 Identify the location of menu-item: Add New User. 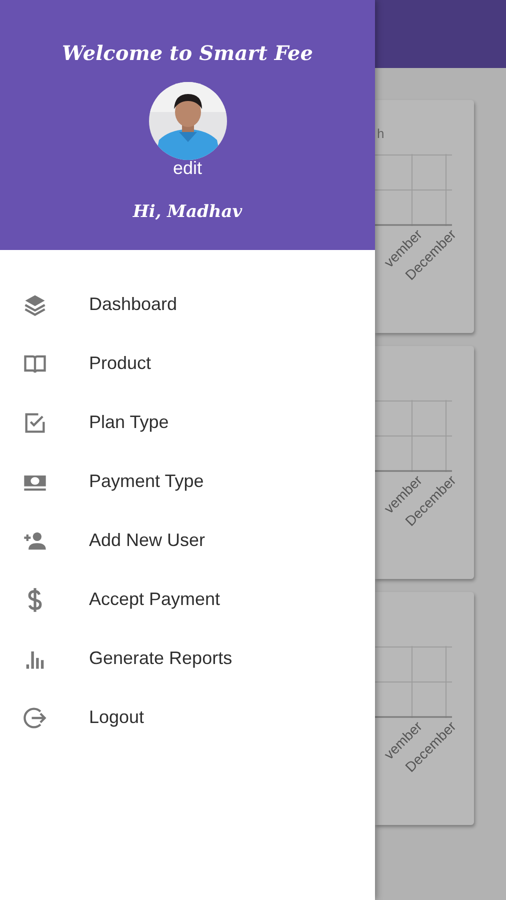
(187, 540).